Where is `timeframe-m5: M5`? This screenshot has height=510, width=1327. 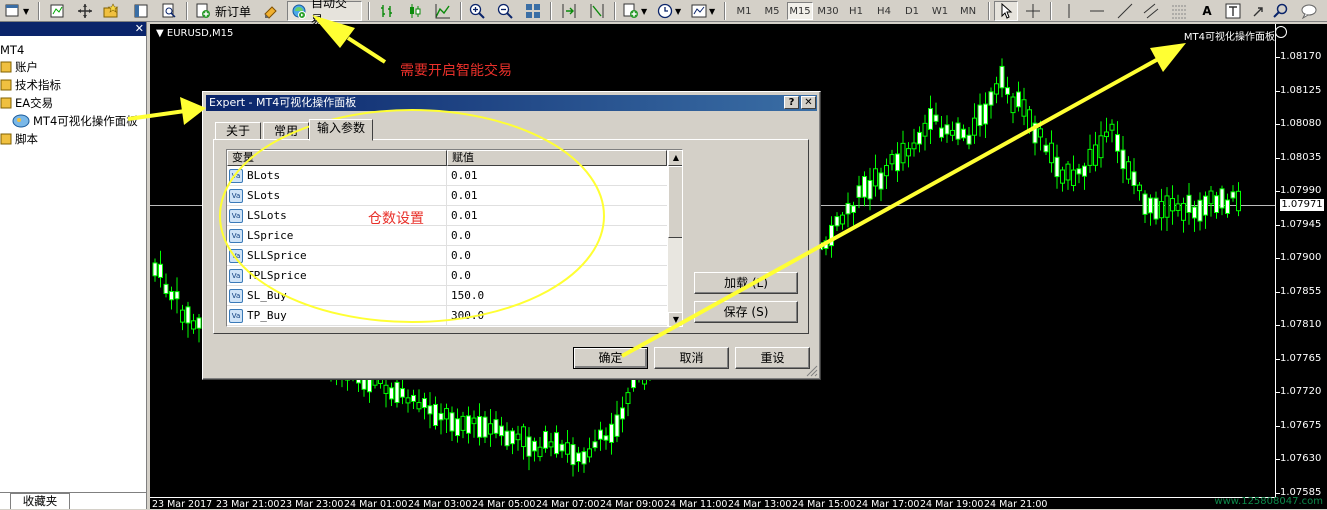 timeframe-m5: M5 is located at coordinates (772, 11).